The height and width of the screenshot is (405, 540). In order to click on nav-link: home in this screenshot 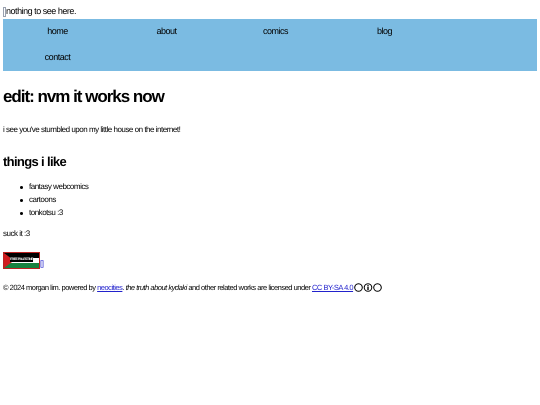, I will do `click(57, 32)`.